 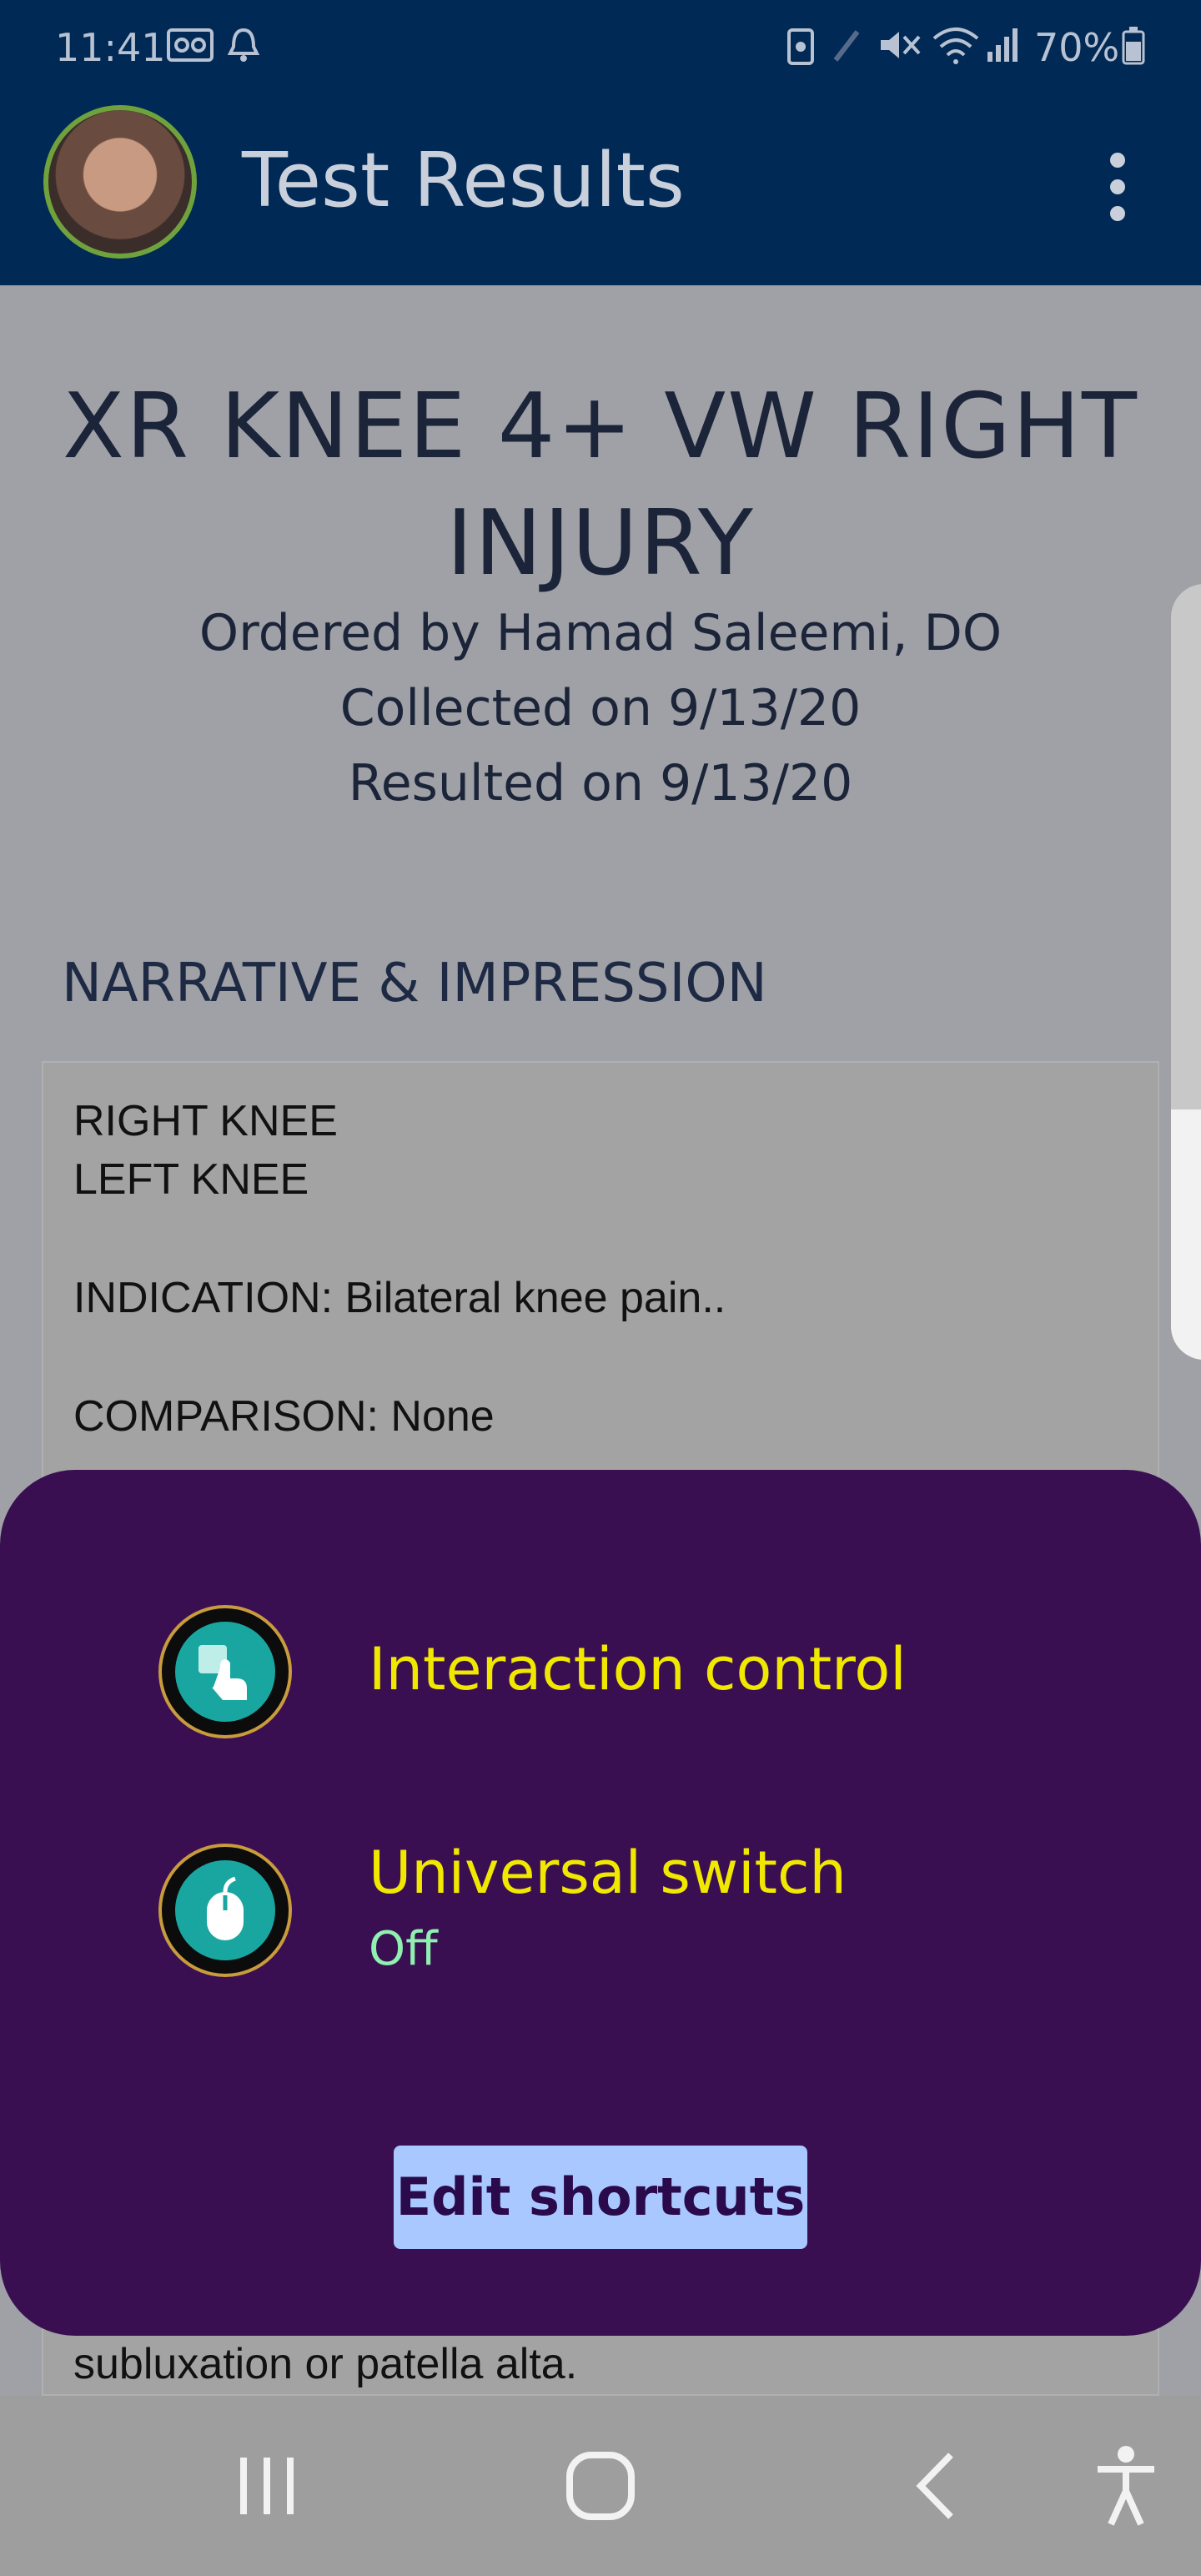 What do you see at coordinates (404, 1949) in the screenshot?
I see `shortcut-status: Off` at bounding box center [404, 1949].